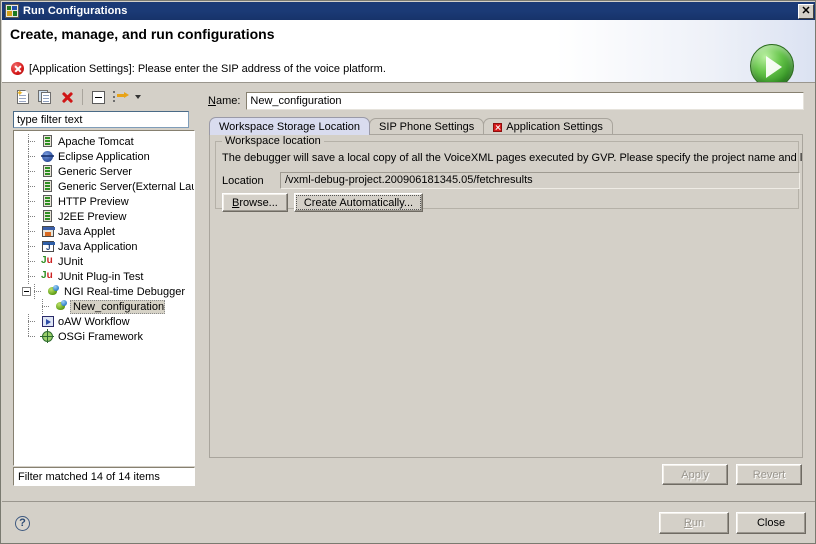 The image size is (816, 544). I want to click on new-configuration-icon: ✦, so click(23, 97).